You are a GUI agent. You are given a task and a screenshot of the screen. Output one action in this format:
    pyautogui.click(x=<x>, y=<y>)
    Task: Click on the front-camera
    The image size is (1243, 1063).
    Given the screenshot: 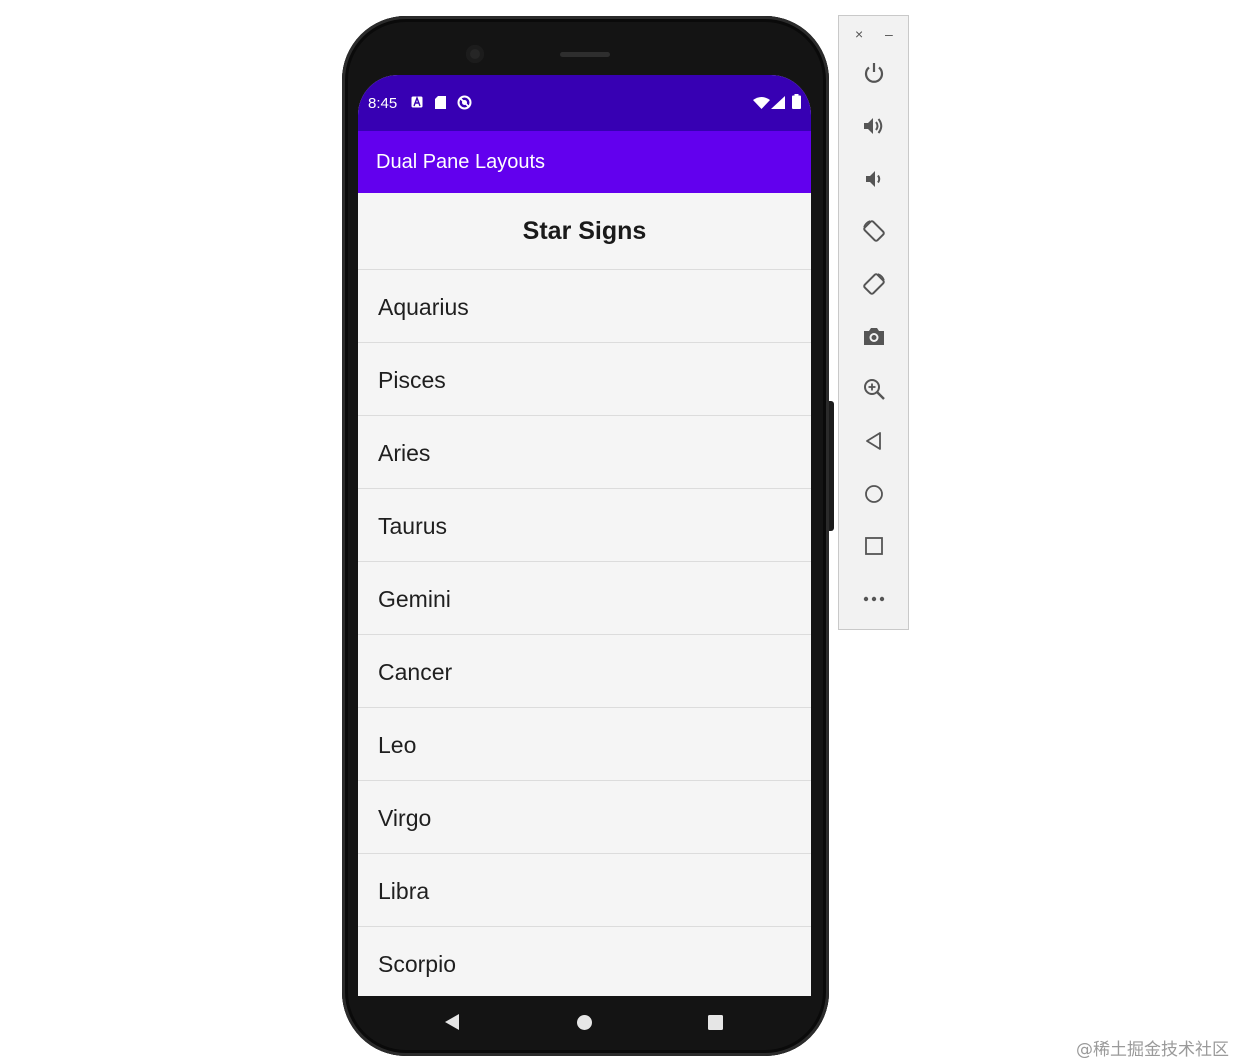 What is the action you would take?
    pyautogui.click(x=475, y=54)
    